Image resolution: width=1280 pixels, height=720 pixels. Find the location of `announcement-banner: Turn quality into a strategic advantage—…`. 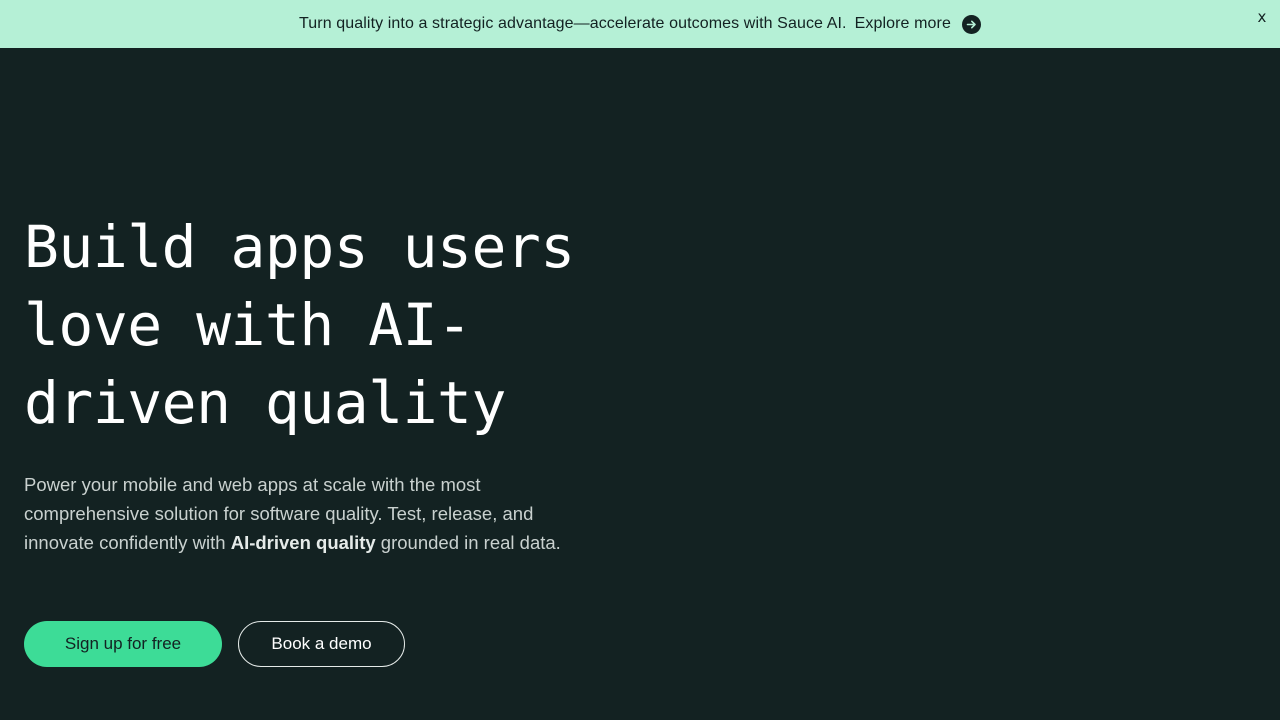

announcement-banner: Turn quality into a strategic advantage—… is located at coordinates (640, 24).